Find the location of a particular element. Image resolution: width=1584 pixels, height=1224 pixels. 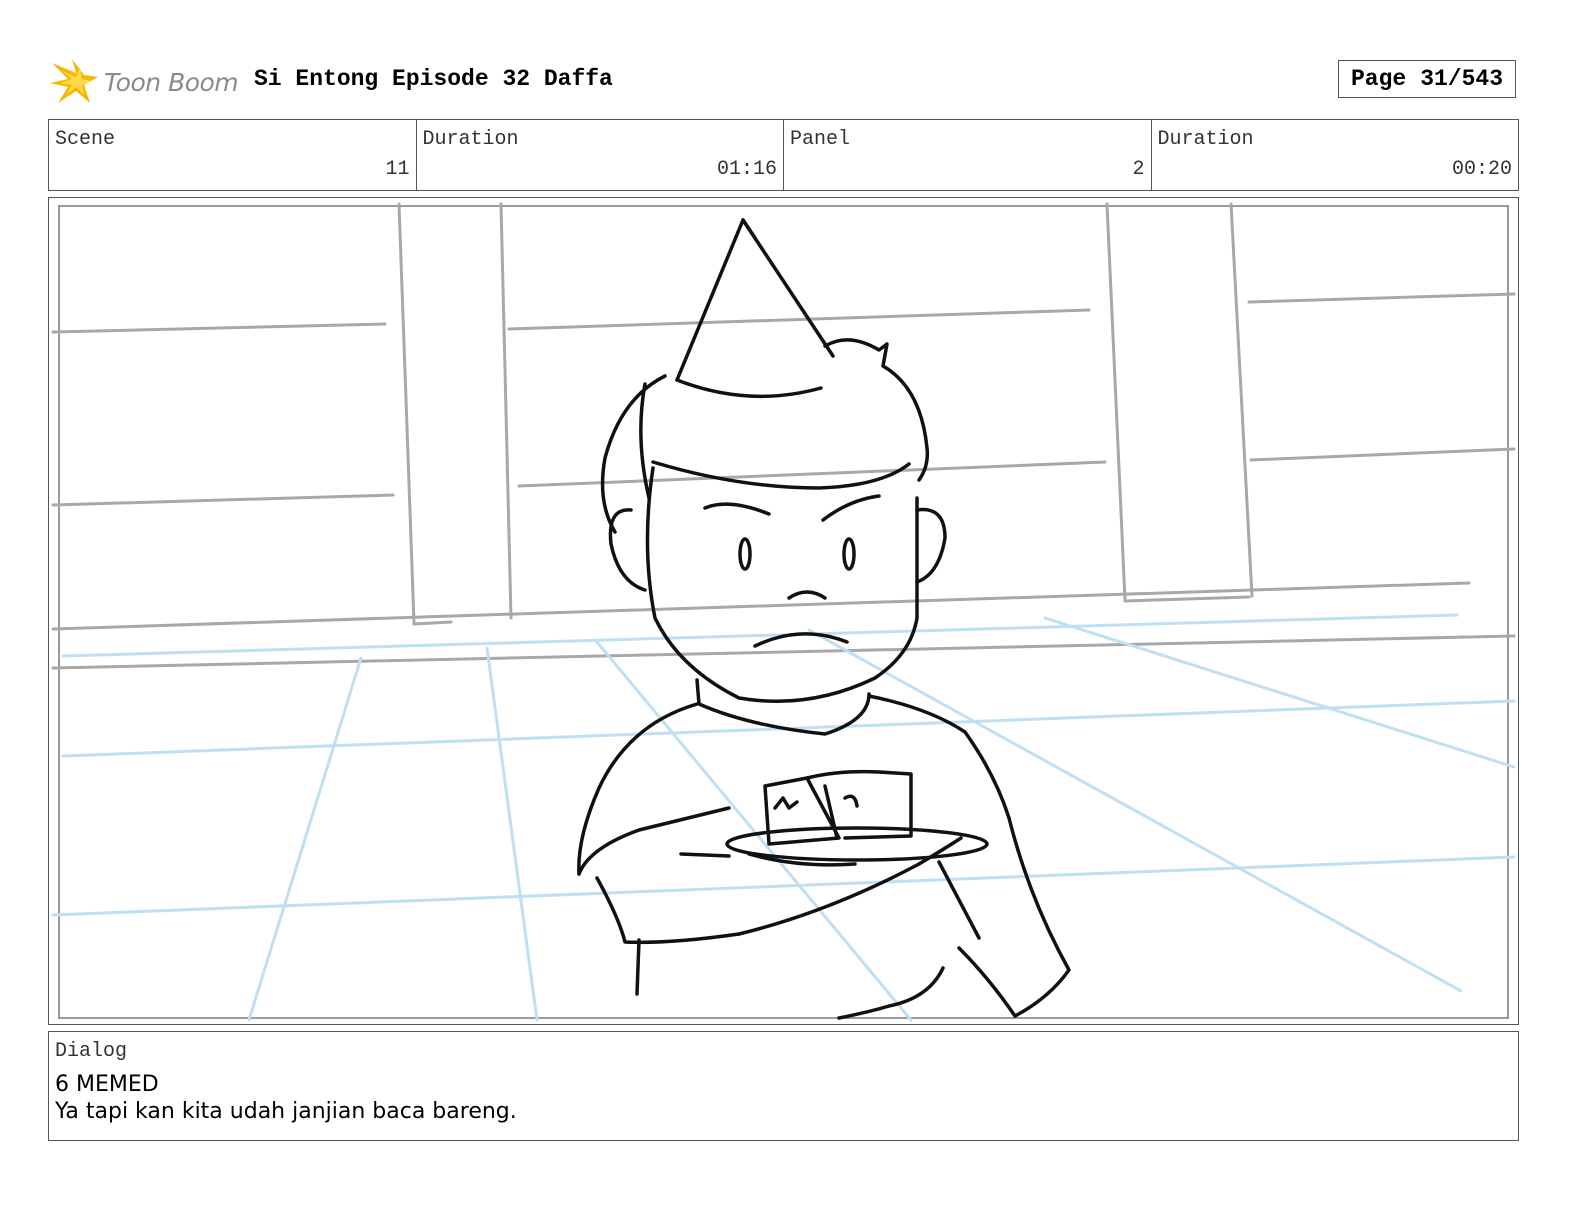

page-label: Page is located at coordinates (1378, 79).